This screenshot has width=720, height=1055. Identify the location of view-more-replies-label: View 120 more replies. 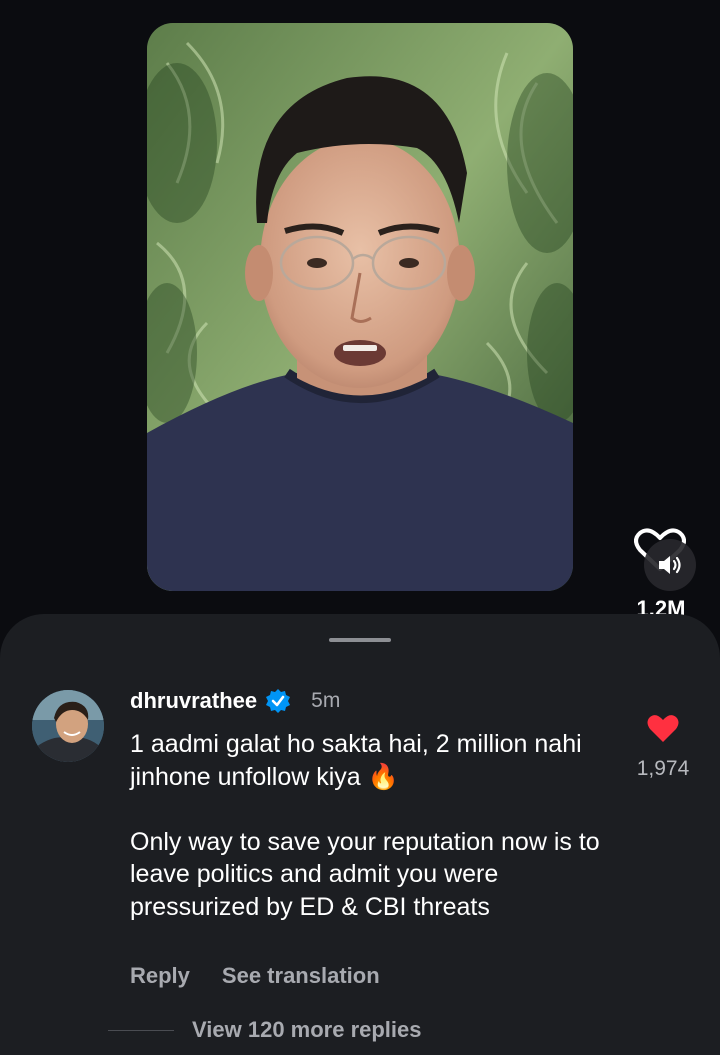
(307, 1030).